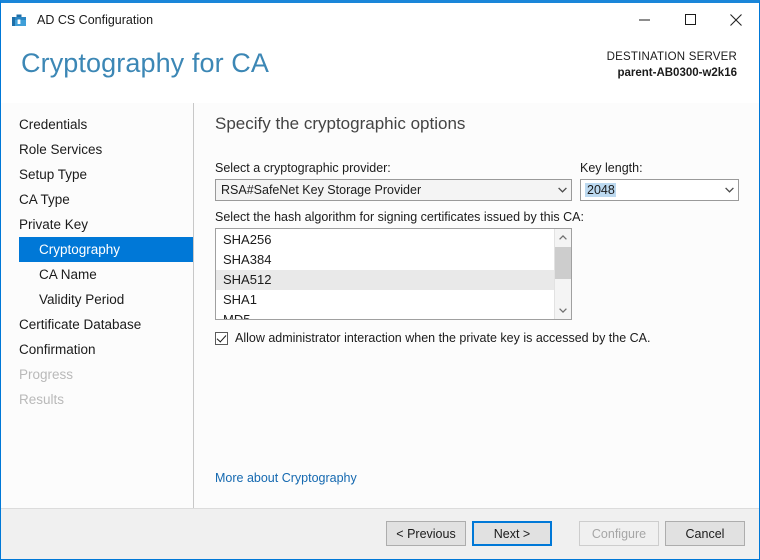 The image size is (760, 560). Describe the element at coordinates (651, 190) in the screenshot. I see `key-length-value-wrap: 2048` at that location.